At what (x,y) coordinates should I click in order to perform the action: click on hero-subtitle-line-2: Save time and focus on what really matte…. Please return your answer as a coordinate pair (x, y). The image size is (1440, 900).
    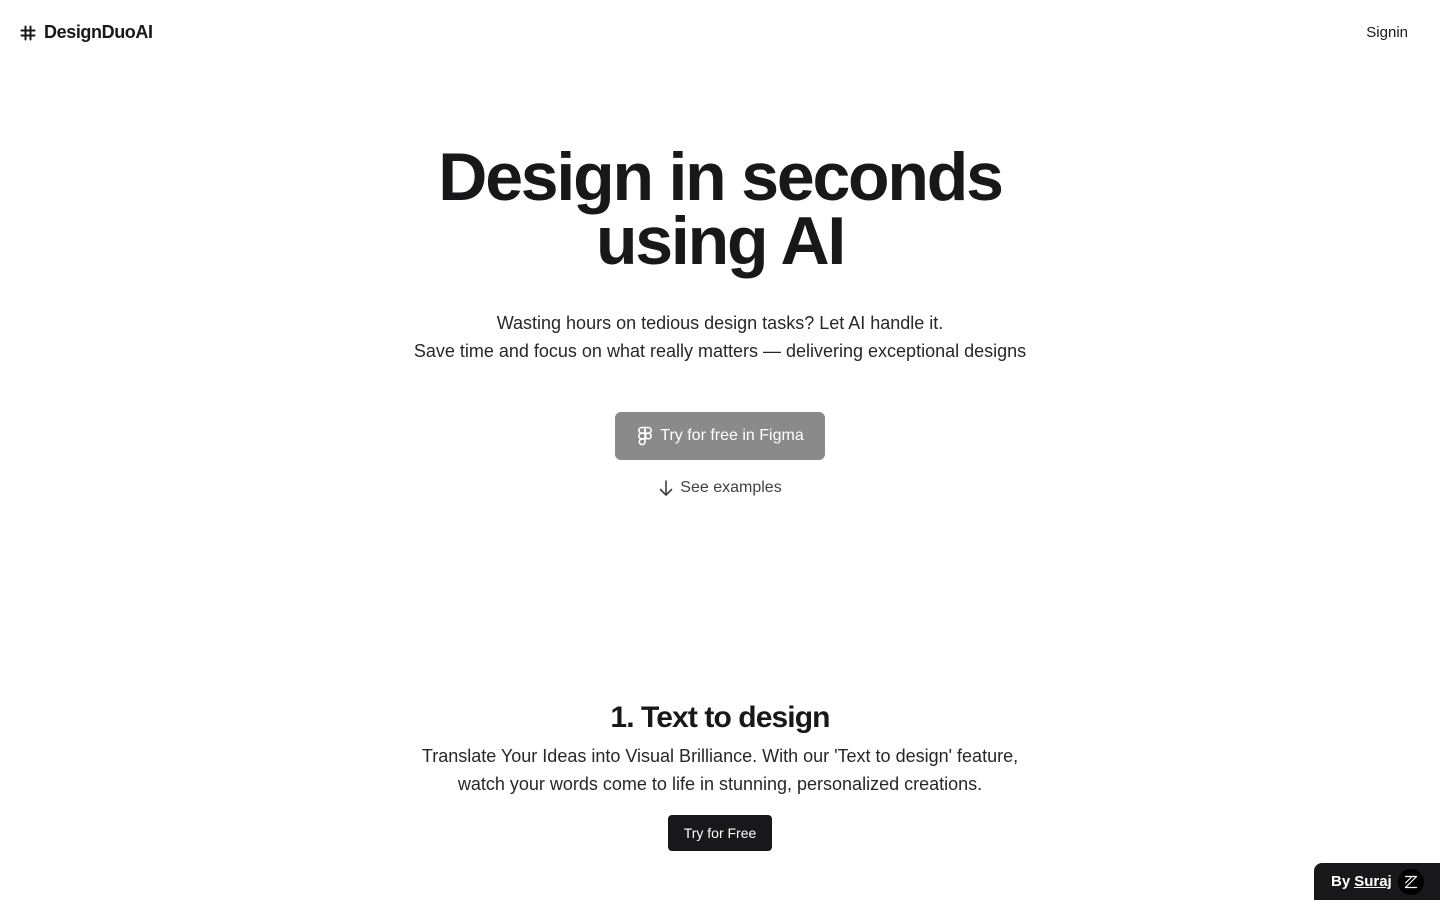
    Looking at the image, I should click on (720, 351).